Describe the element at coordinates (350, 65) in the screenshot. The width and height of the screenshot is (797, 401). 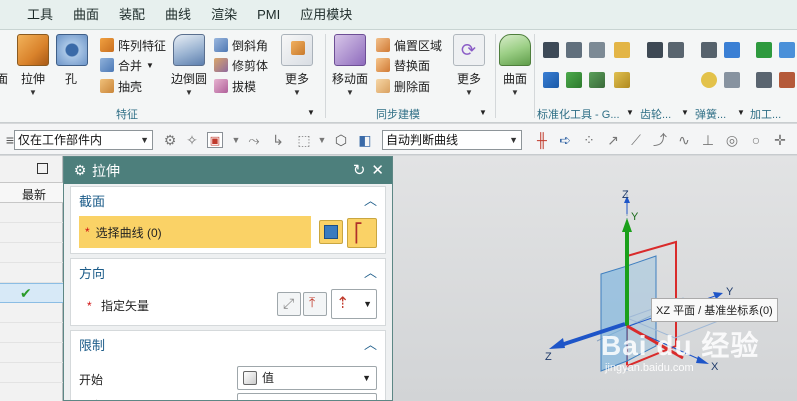
I see `move-face-button: 移动面 ▼` at that location.